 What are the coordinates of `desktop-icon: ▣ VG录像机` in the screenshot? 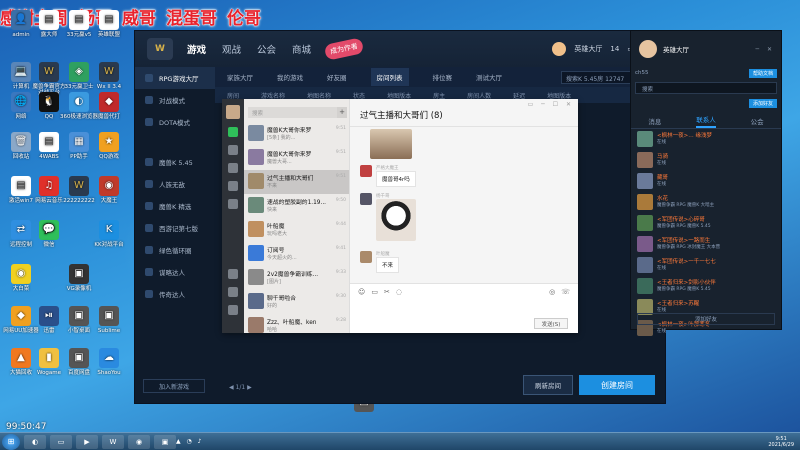 It's located at (79, 278).